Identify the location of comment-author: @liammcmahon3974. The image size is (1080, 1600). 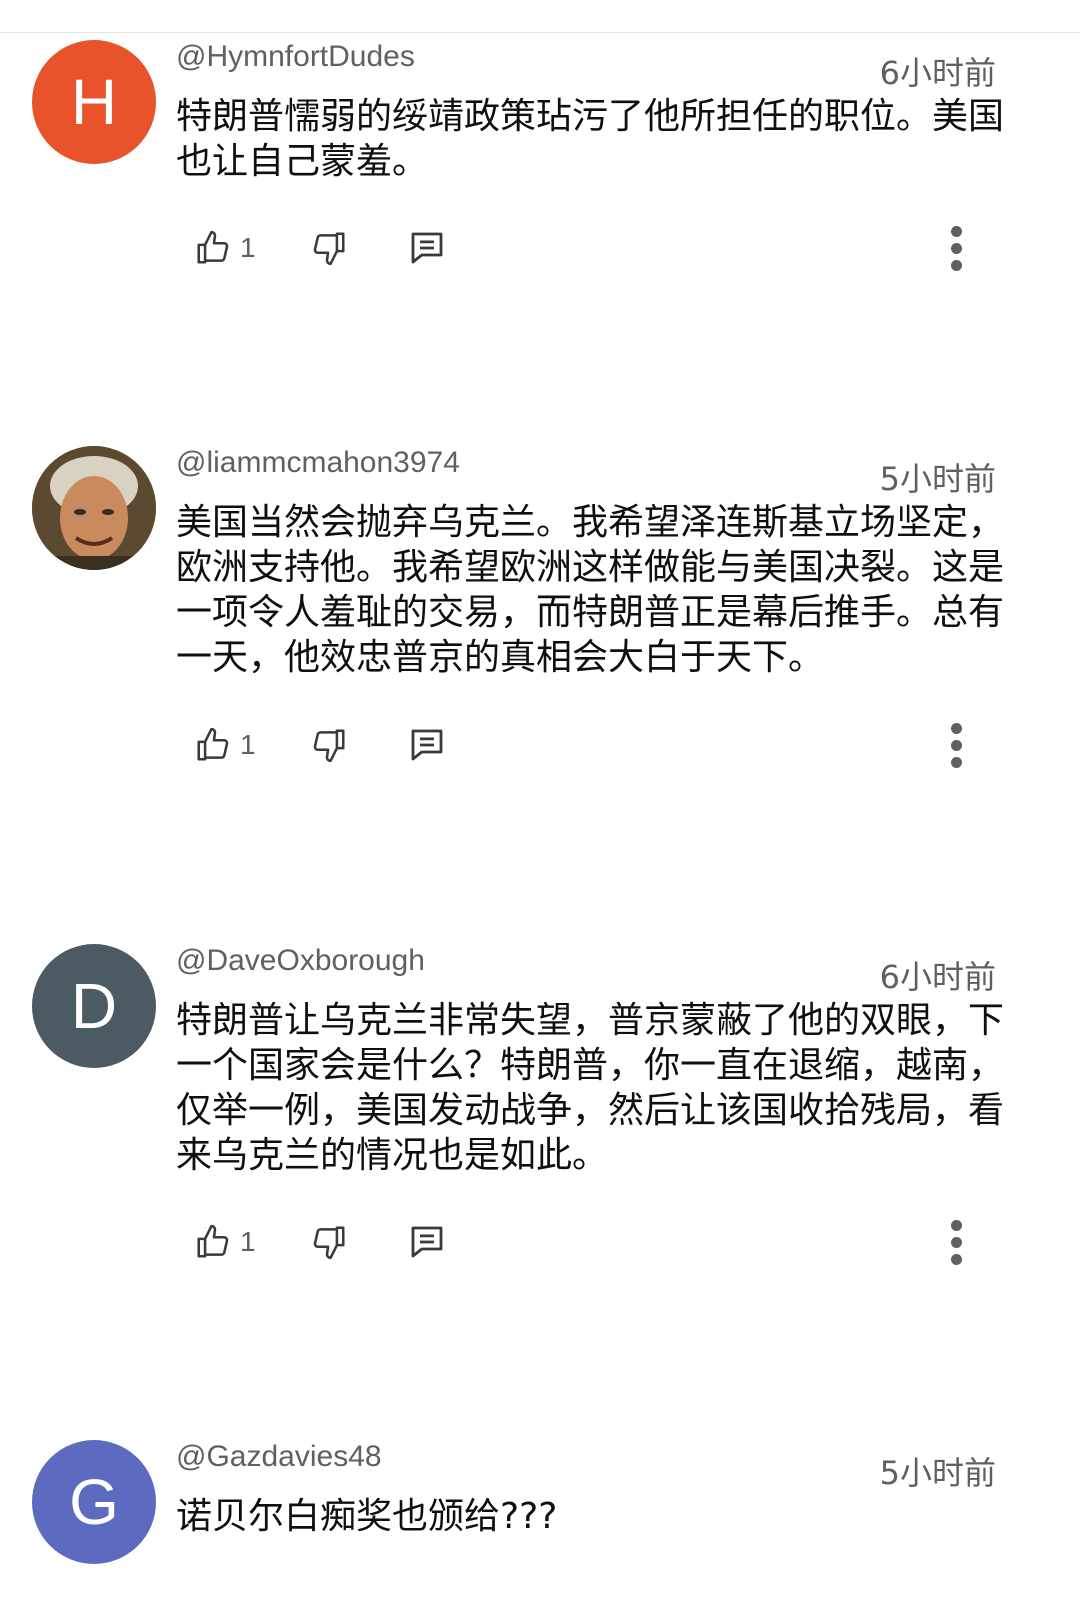
(318, 463).